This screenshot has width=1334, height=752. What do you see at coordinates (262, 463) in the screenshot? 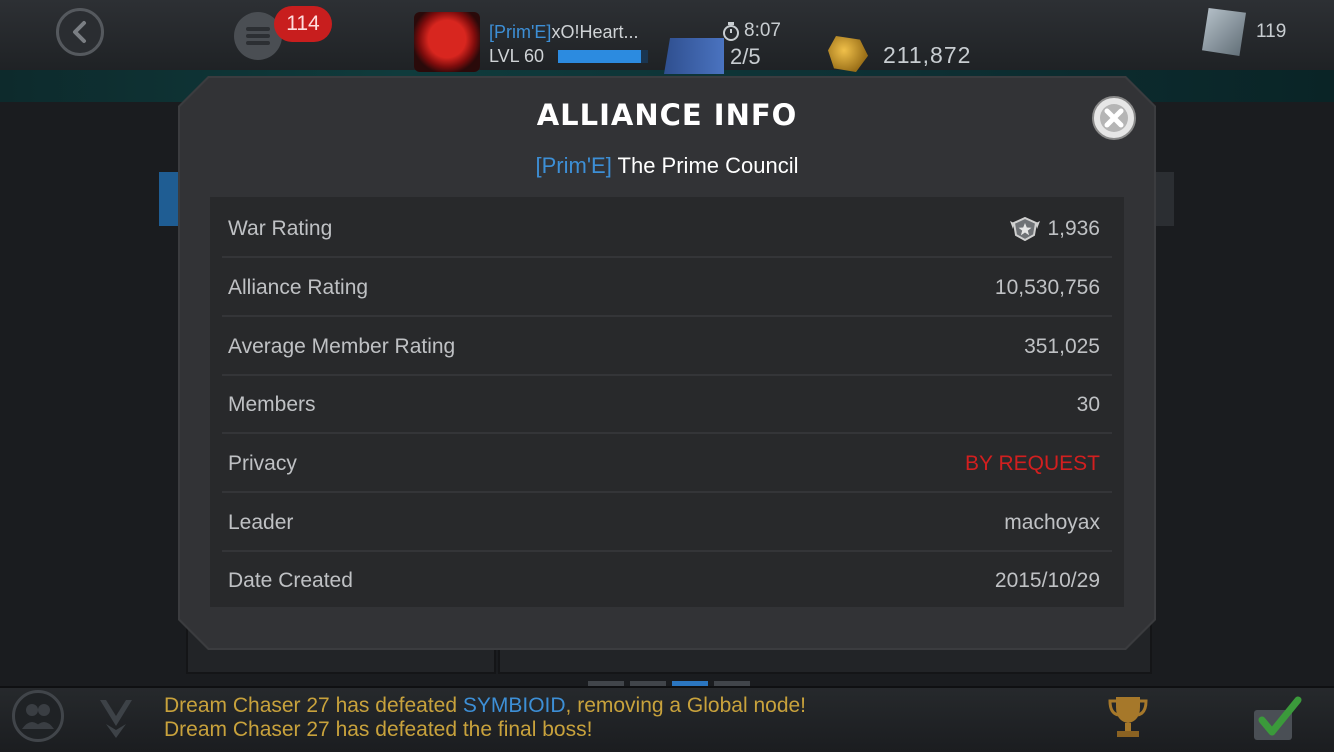
I see `info-label: Privacy` at bounding box center [262, 463].